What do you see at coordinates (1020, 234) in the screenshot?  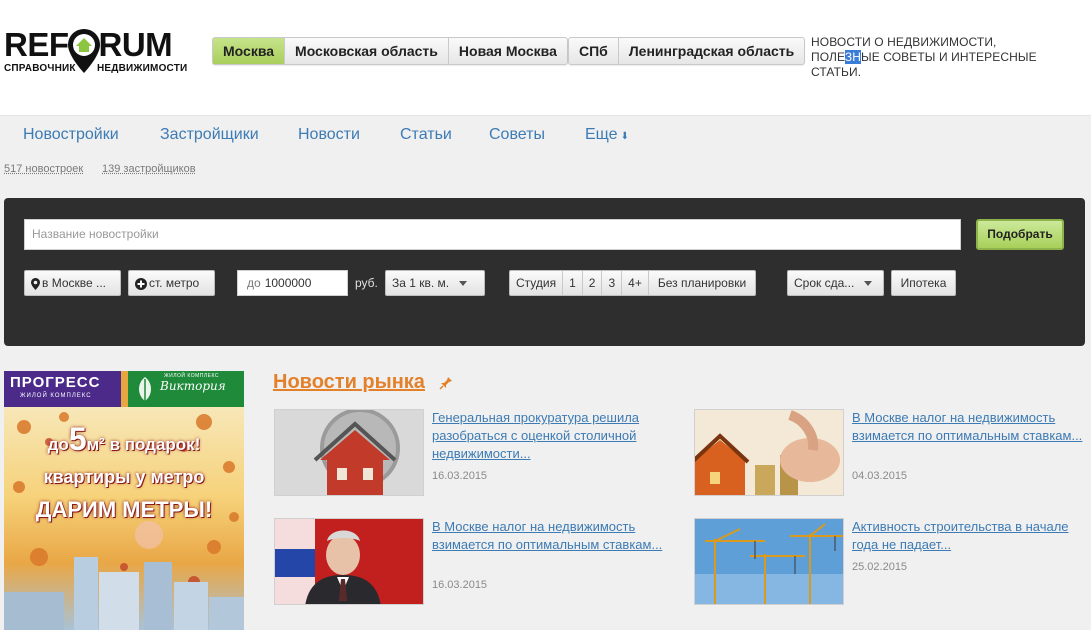 I see `pick-button: Подобрать` at bounding box center [1020, 234].